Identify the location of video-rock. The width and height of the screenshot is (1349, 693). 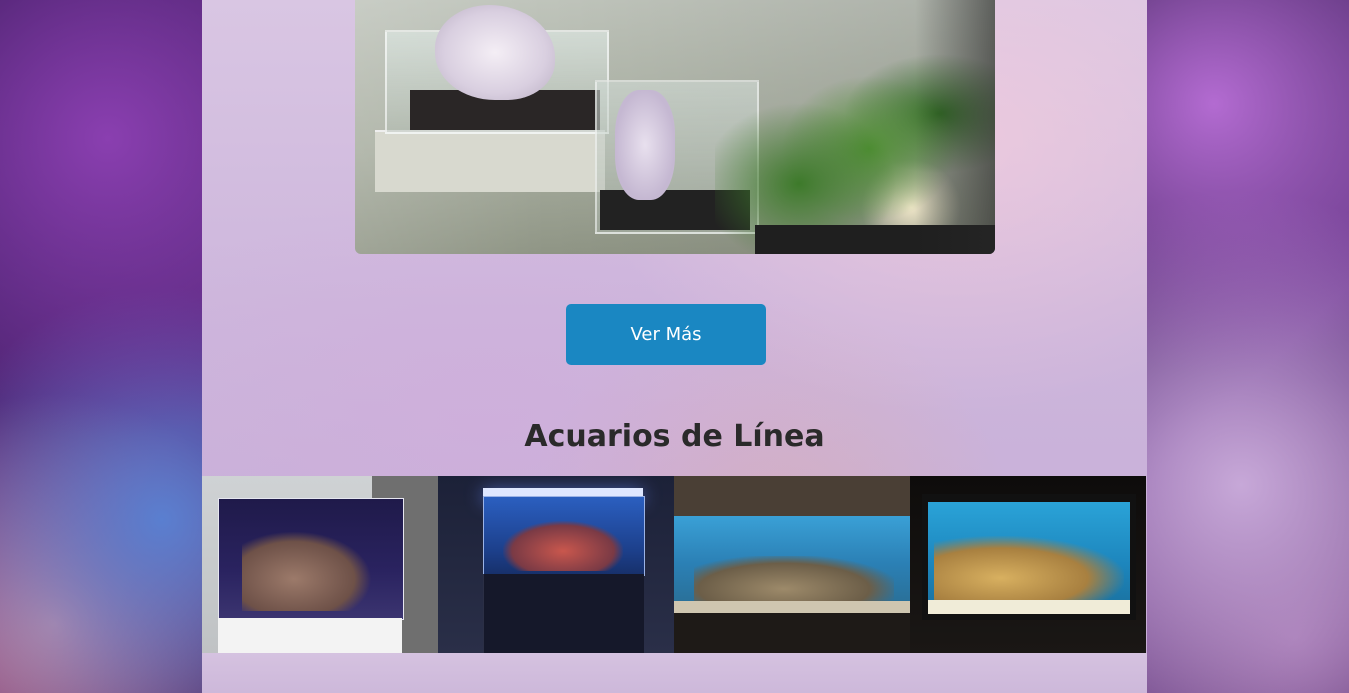
(645, 145).